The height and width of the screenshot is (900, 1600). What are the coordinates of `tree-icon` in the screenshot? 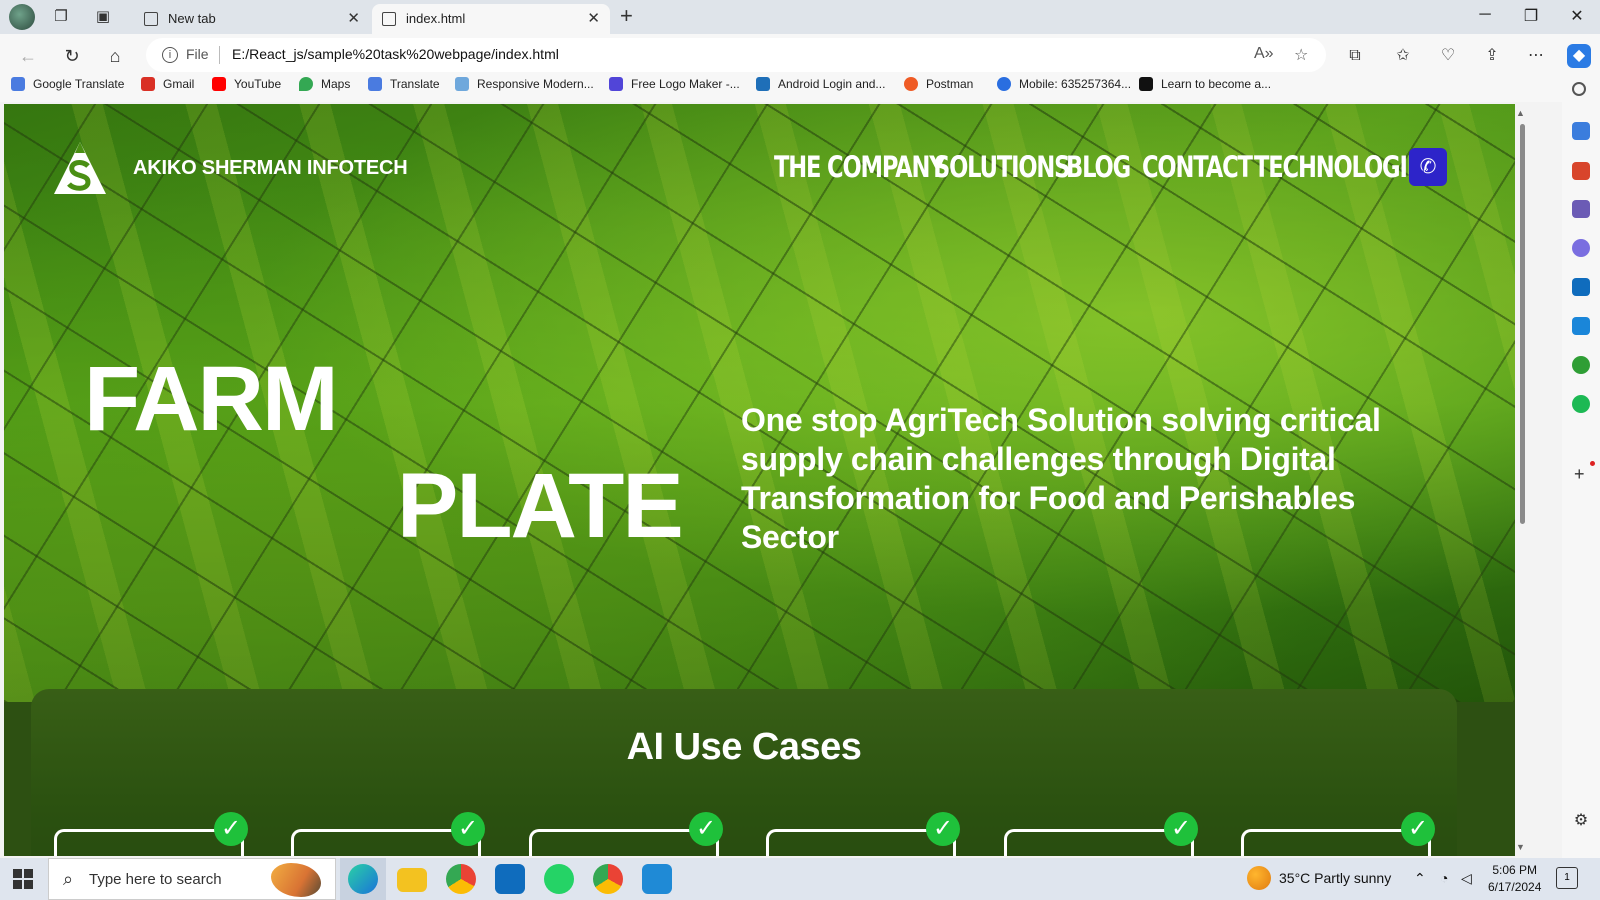 It's located at (1581, 365).